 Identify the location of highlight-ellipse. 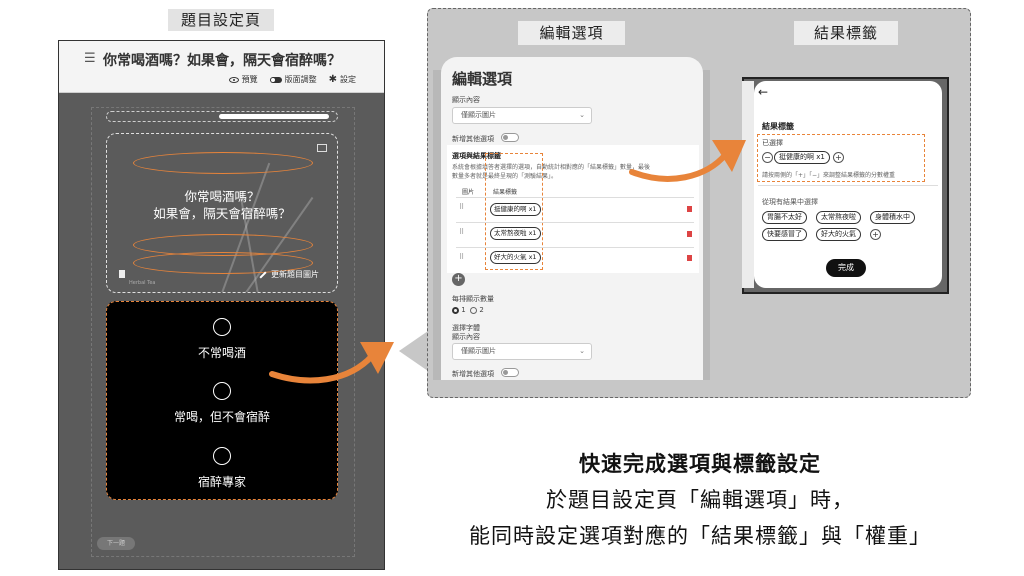
(223, 163).